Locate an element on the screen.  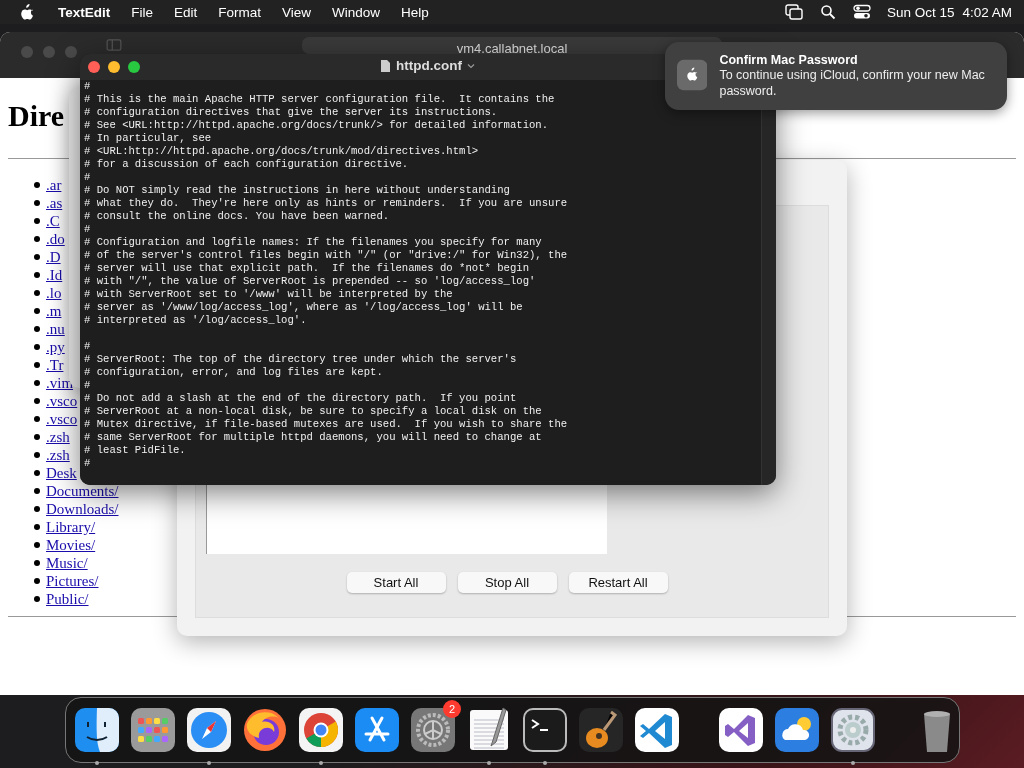
panel-button: Start All is located at coordinates (396, 582).